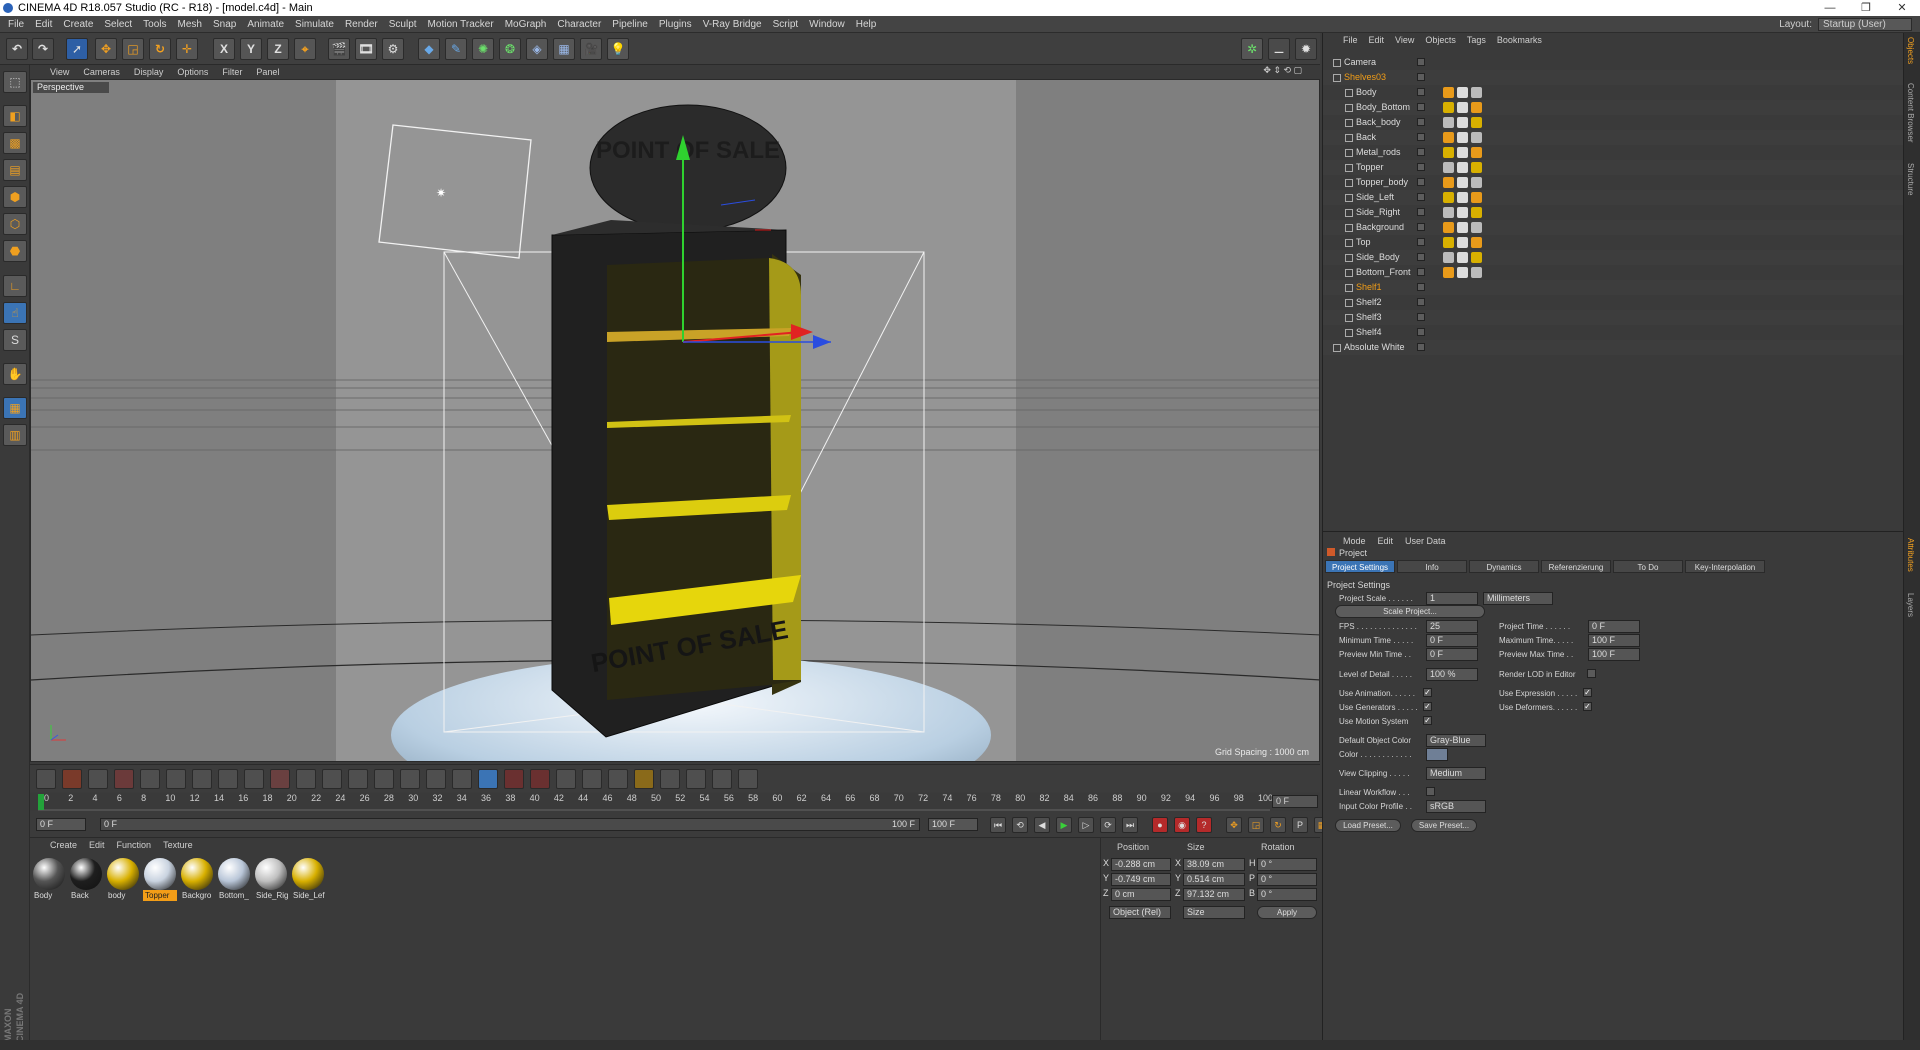 The width and height of the screenshot is (1920, 1050). Describe the element at coordinates (124, 779) in the screenshot. I see `point-level-anim-icon` at that location.